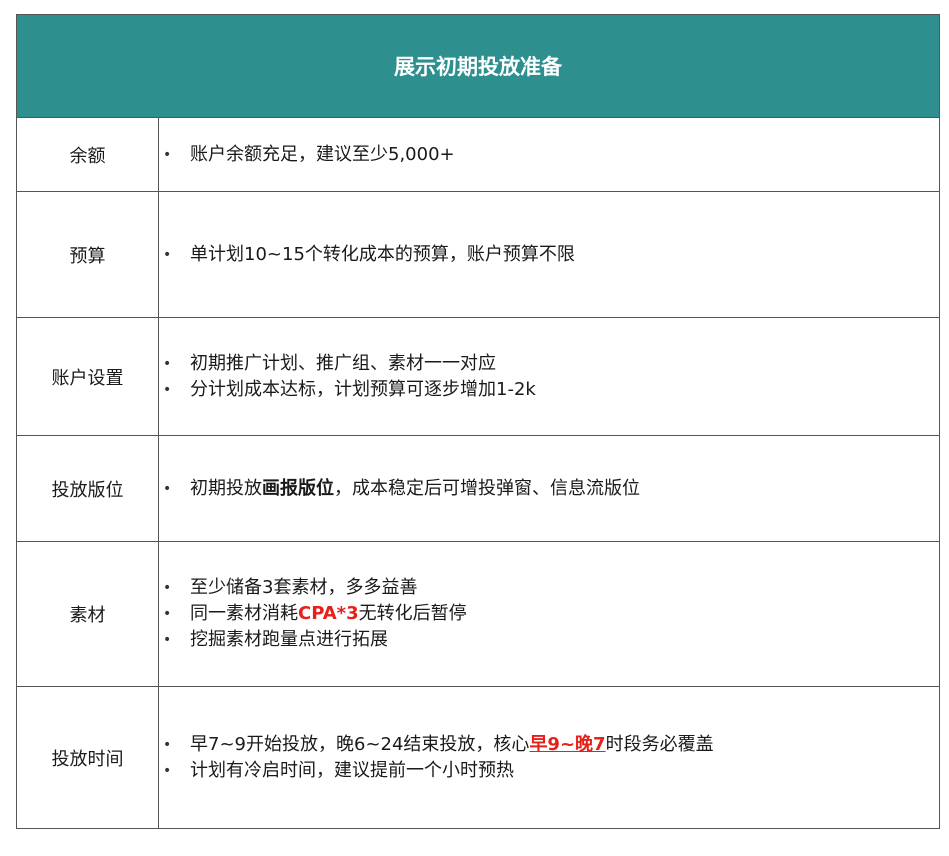 The height and width of the screenshot is (856, 949). I want to click on item-text: 账户余额充足，建议至少5,000+, so click(322, 154).